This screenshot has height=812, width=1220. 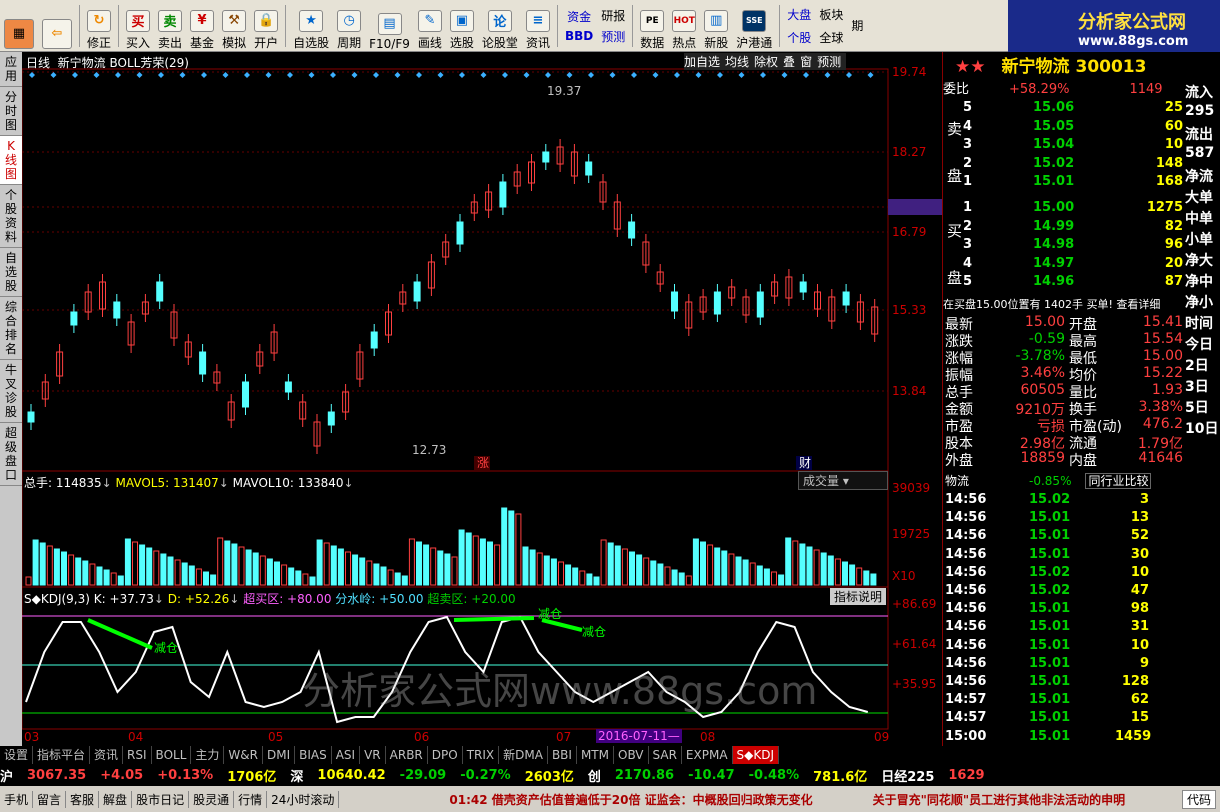 I want to click on chart-tool-5: 预测, so click(x=829, y=62).